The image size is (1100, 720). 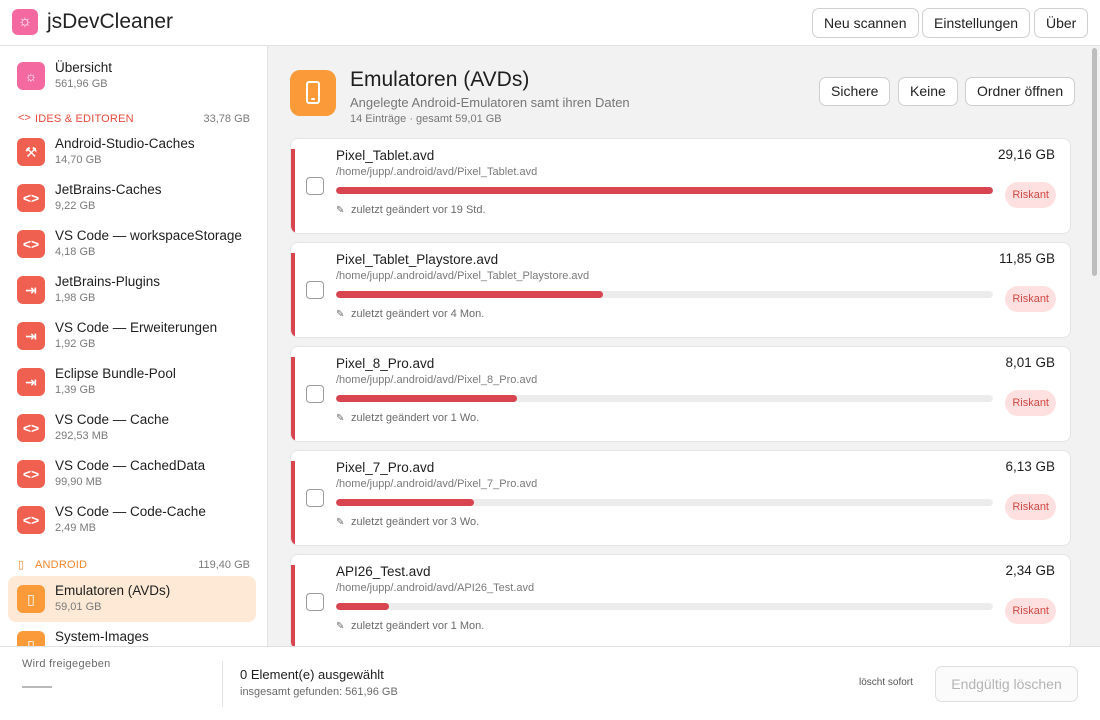 What do you see at coordinates (415, 522) in the screenshot?
I see `entry-modified-text: zuletzt geändert vor 3 Wo.` at bounding box center [415, 522].